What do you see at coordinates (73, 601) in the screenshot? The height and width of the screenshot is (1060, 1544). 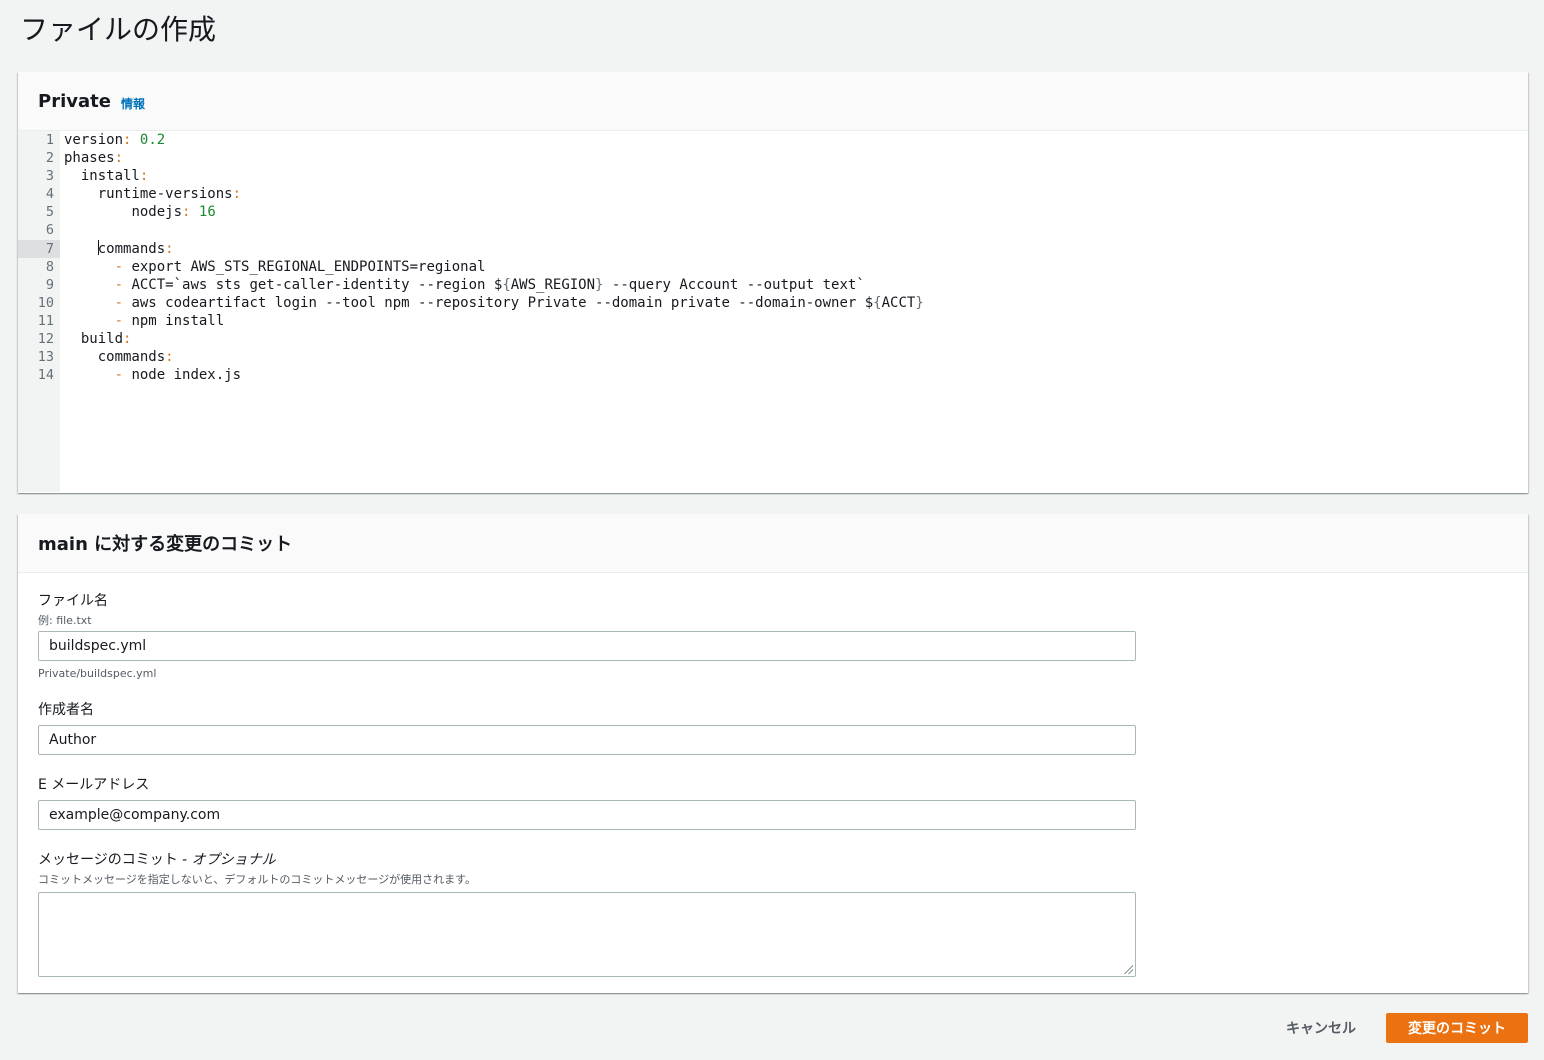 I see `file-name-label: ファイル名` at bounding box center [73, 601].